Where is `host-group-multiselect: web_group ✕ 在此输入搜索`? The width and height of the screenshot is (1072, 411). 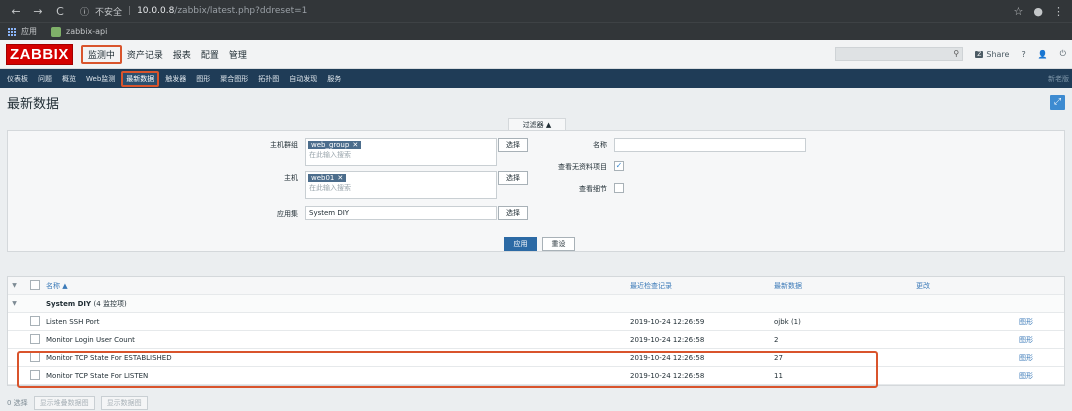 host-group-multiselect: web_group ✕ 在此输入搜索 is located at coordinates (401, 152).